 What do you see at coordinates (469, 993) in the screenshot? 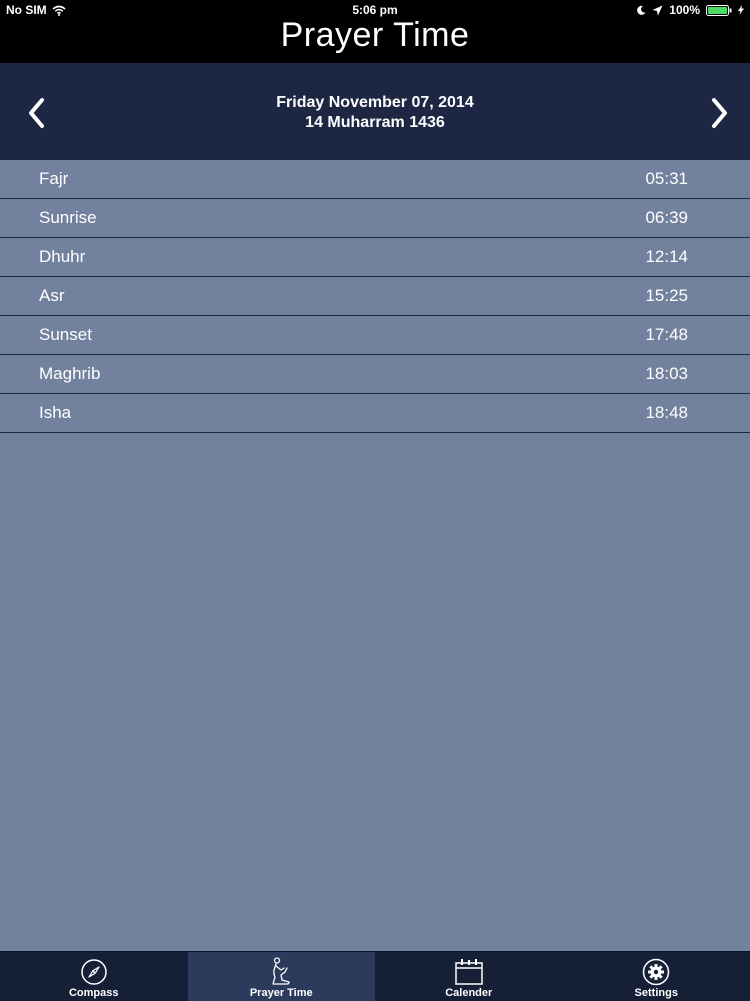
I see `tab-label: Calender` at bounding box center [469, 993].